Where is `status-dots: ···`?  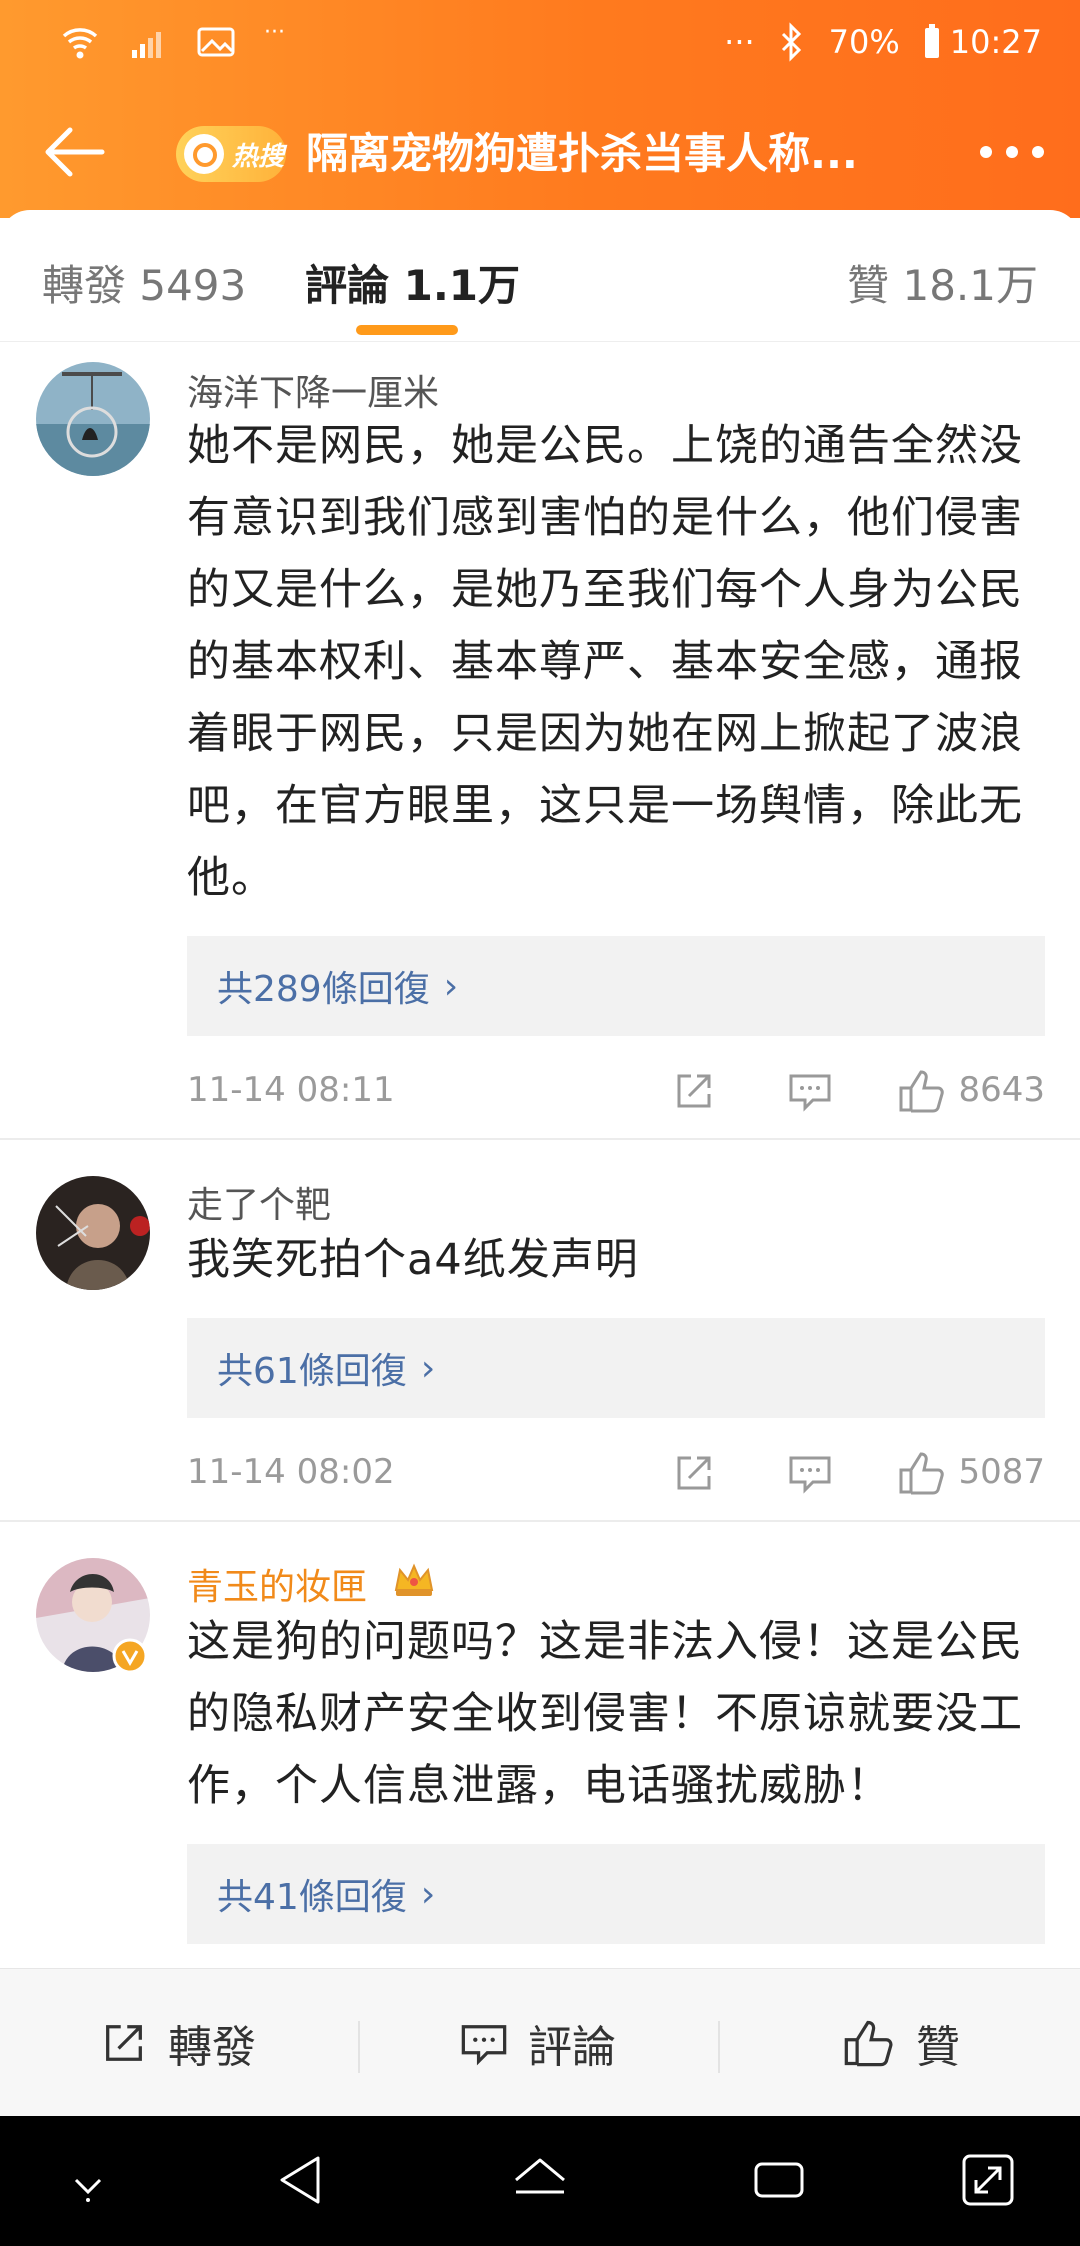 status-dots: ··· is located at coordinates (274, 32).